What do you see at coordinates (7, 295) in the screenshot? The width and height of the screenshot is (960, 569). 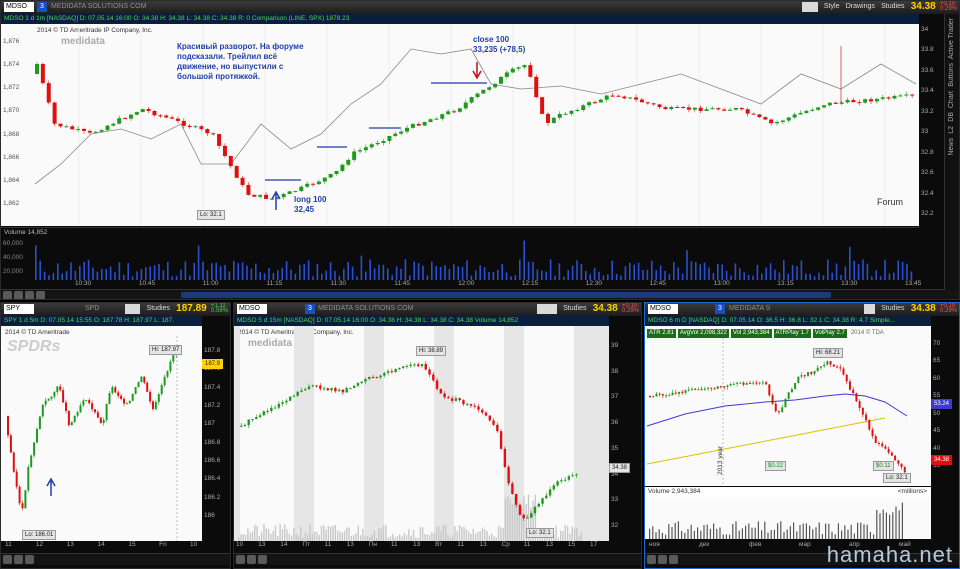 I see `zoom-out-icon` at bounding box center [7, 295].